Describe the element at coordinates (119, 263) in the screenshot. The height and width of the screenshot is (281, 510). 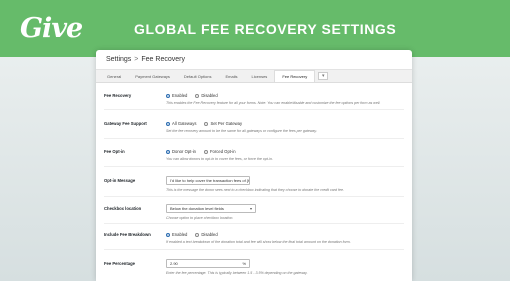
I see `setting-label: Fee Percentage` at that location.